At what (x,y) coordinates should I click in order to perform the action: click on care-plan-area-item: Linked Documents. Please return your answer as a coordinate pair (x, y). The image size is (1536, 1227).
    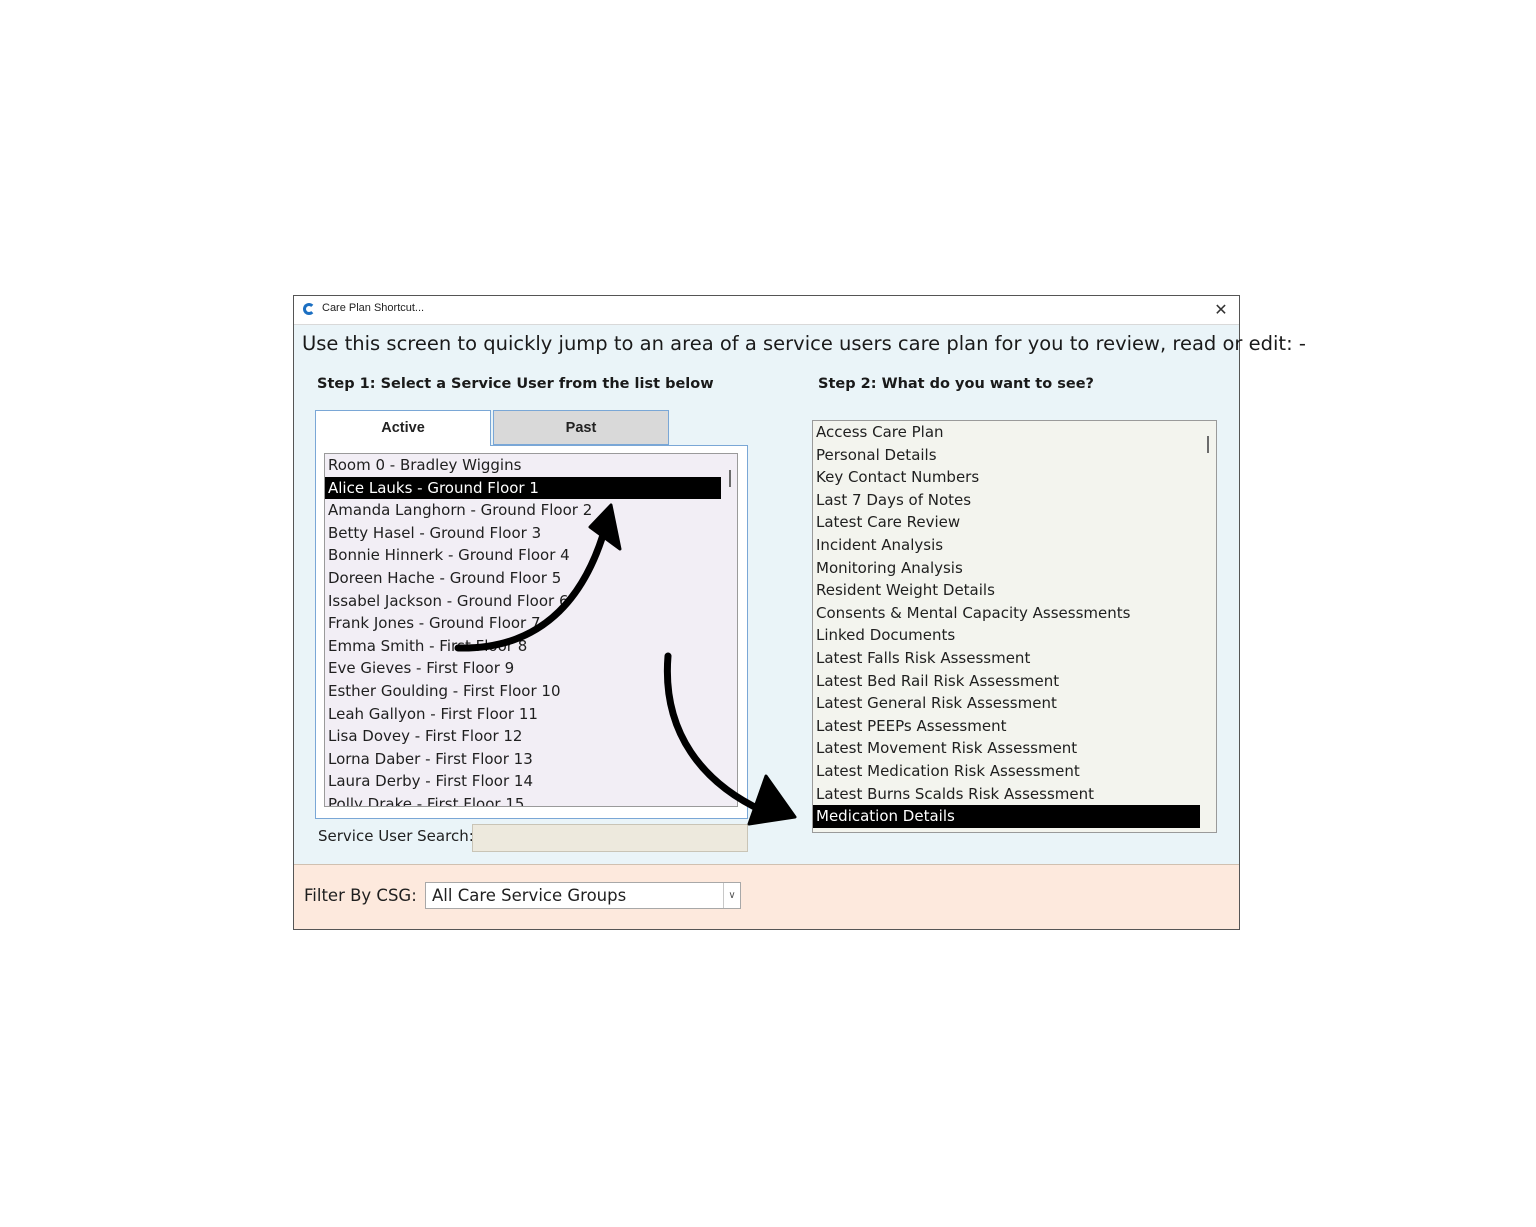
    Looking at the image, I should click on (1006, 635).